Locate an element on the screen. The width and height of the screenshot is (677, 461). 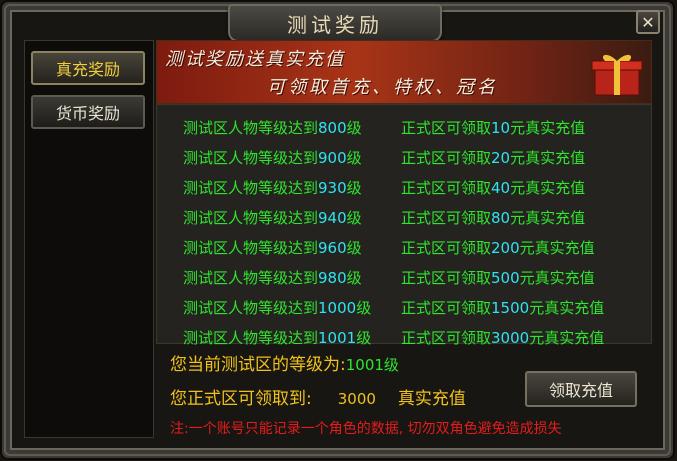
claimable-amount: 3000 is located at coordinates (356, 399).